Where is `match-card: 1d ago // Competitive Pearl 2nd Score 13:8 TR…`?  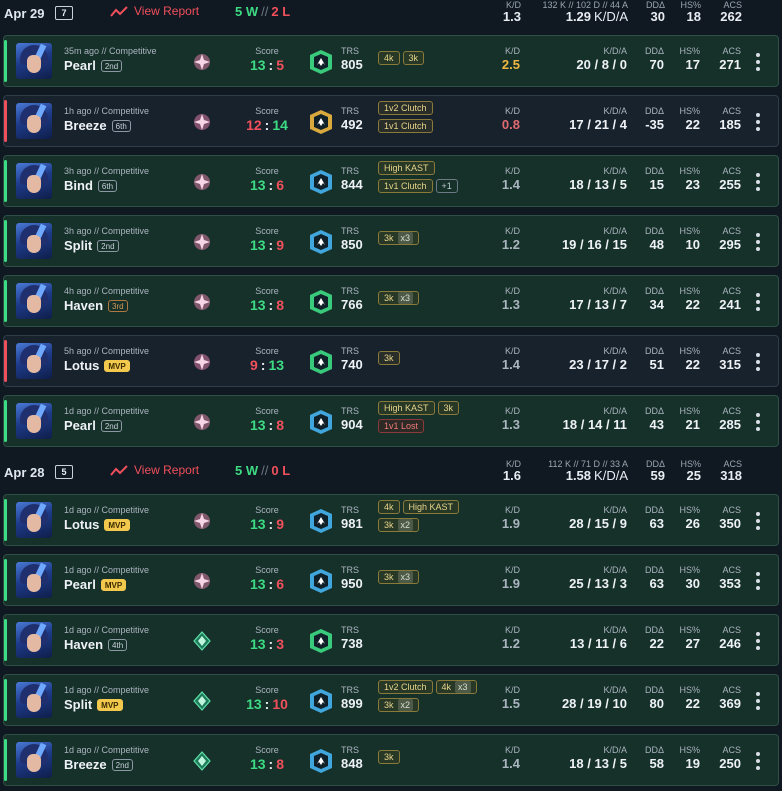
match-card: 1d ago // Competitive Pearl 2nd Score 13:8 TR… is located at coordinates (391, 421).